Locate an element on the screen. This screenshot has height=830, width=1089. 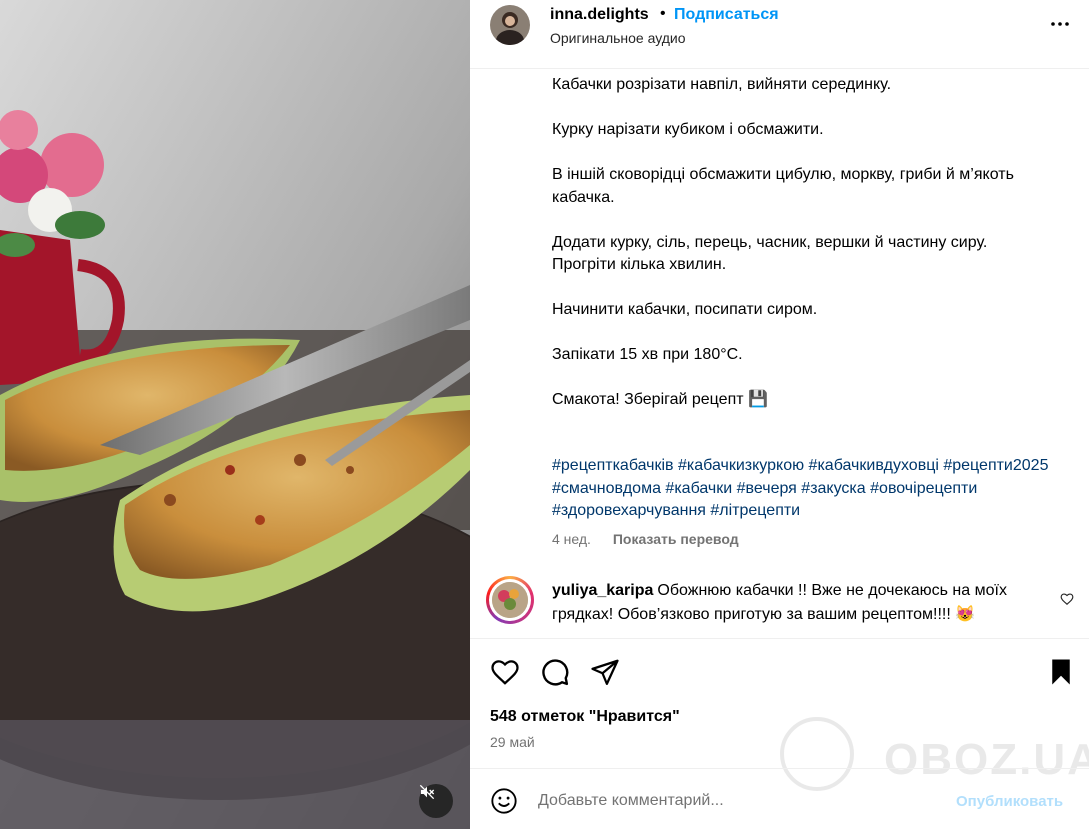
post-age: 4 нед. is located at coordinates (571, 539).